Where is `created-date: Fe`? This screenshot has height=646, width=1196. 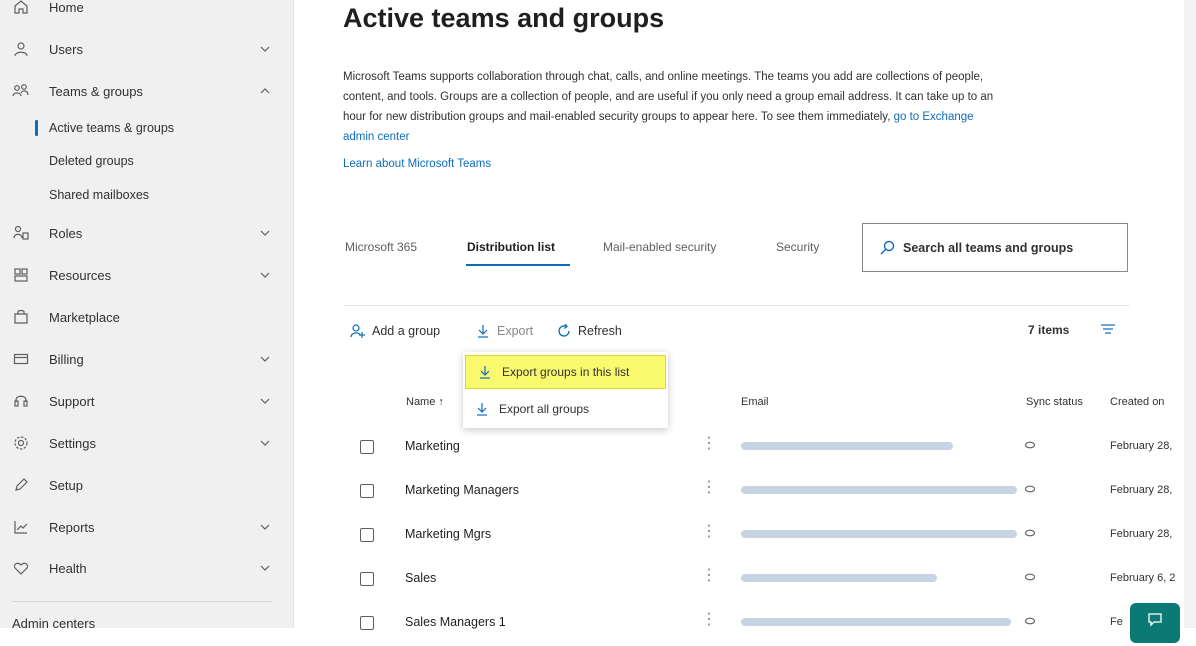 created-date: Fe is located at coordinates (1116, 622).